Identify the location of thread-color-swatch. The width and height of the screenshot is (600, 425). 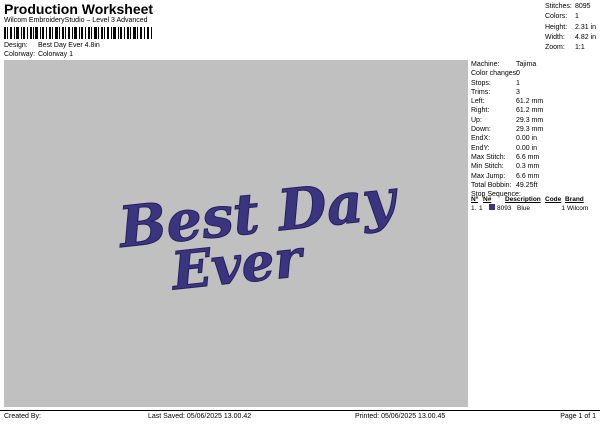
(492, 207).